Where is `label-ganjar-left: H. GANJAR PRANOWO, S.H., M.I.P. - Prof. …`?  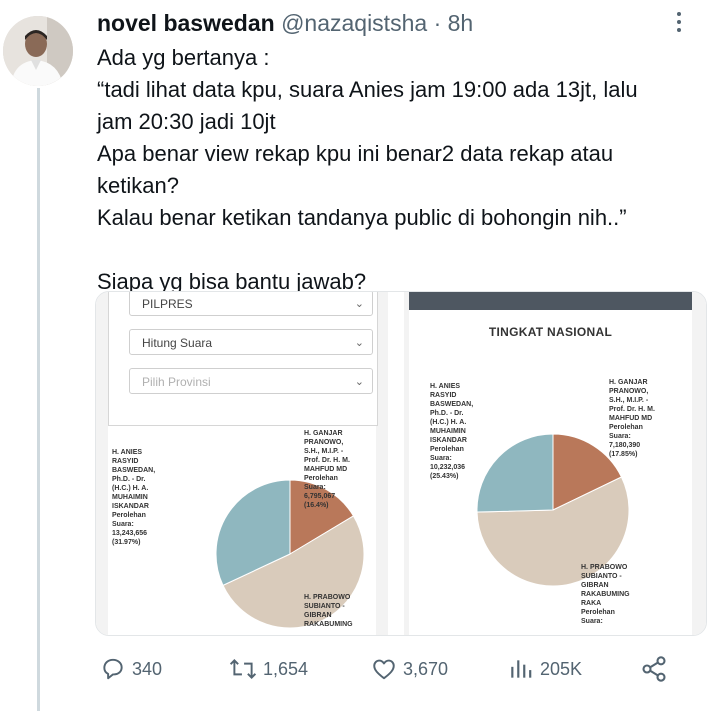
label-ganjar-left: H. GANJAR PRANOWO, S.H., M.I.P. - Prof. … is located at coordinates (327, 469).